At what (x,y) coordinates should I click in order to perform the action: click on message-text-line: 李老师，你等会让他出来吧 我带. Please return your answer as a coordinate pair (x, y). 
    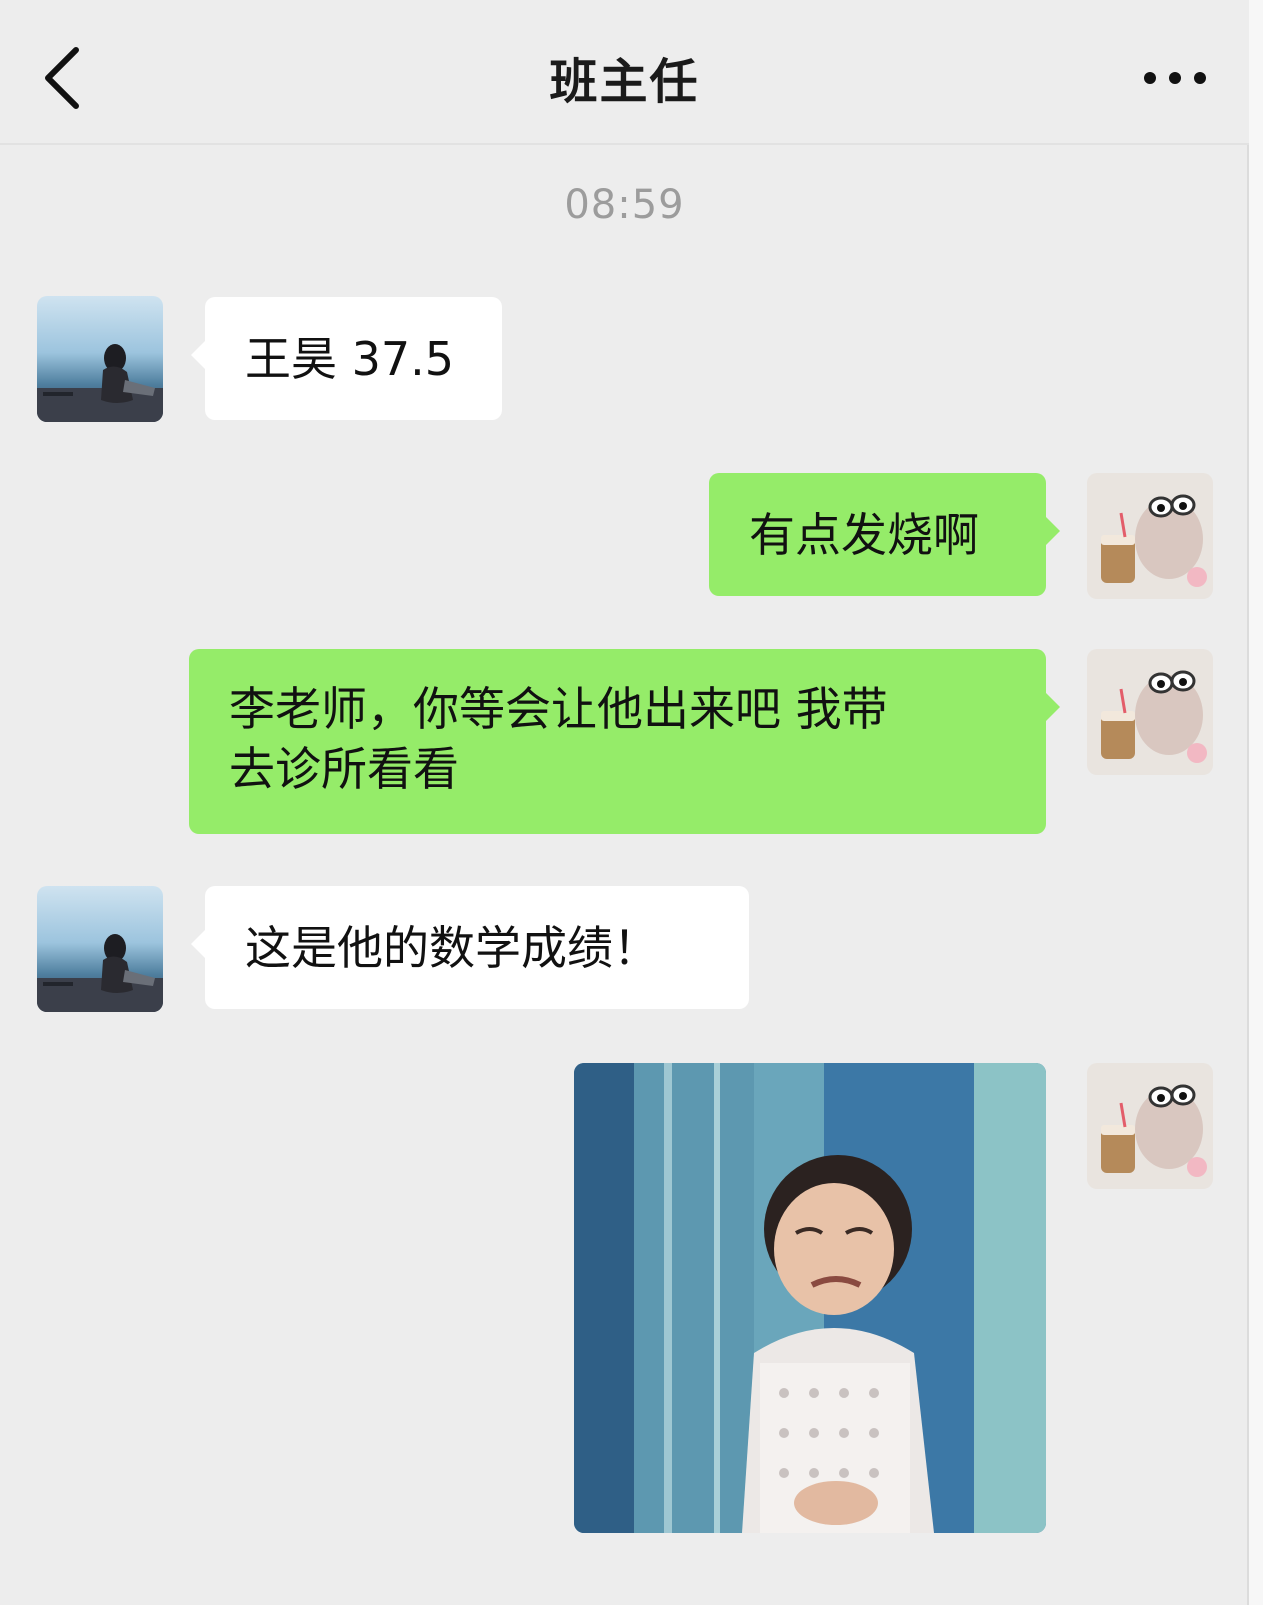
    Looking at the image, I should click on (558, 709).